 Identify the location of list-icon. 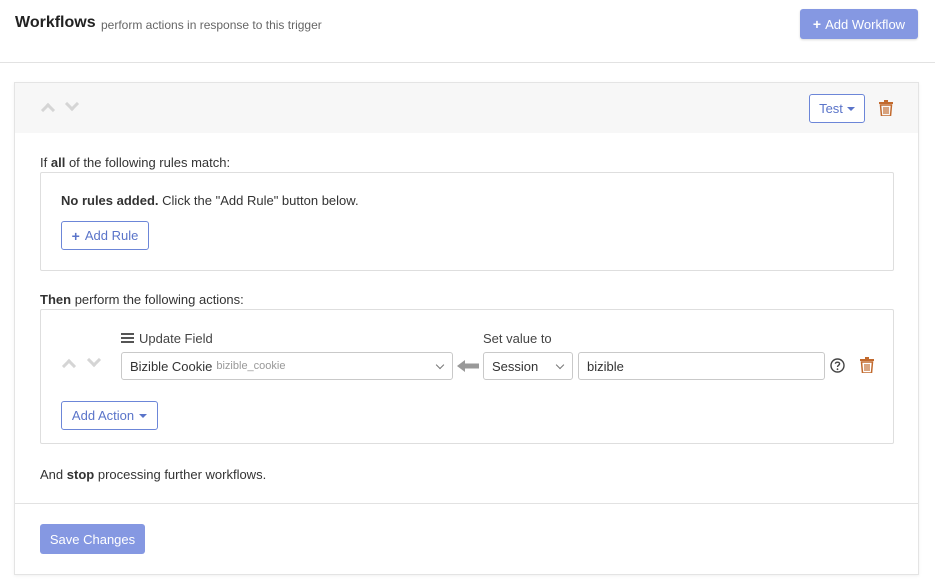
(127, 338).